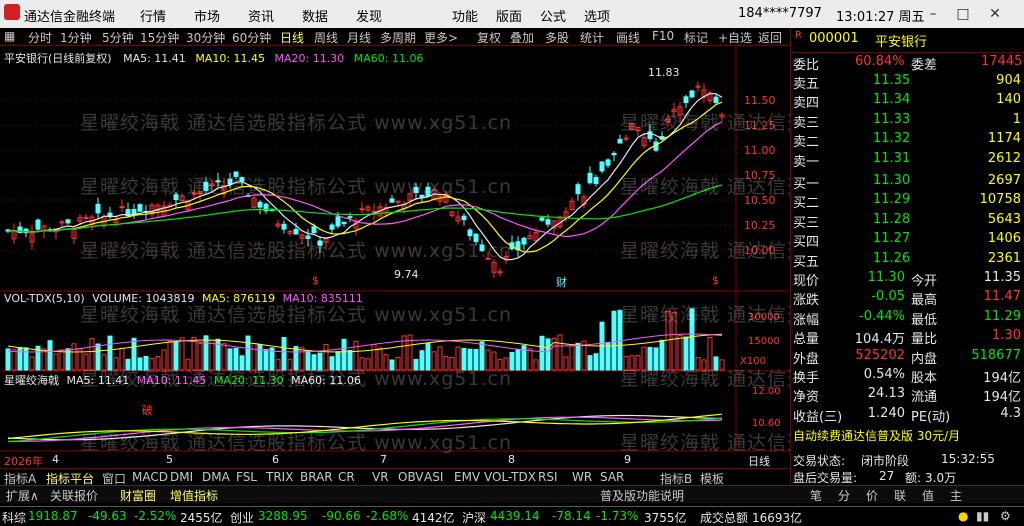 The height and width of the screenshot is (526, 1024). What do you see at coordinates (982, 516) in the screenshot?
I see `connection-icon: ▮▮` at bounding box center [982, 516].